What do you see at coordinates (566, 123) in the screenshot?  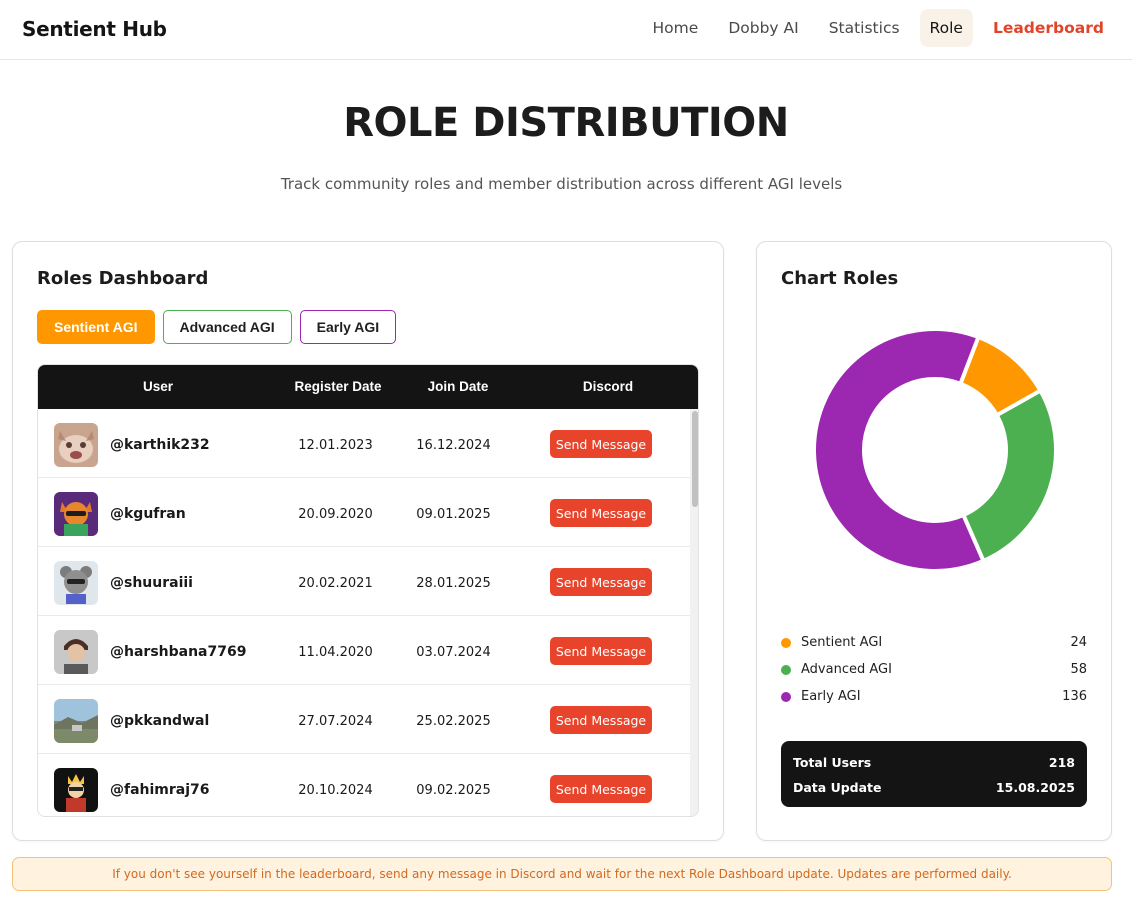 I see `page-title: ROLE DISTRIBUTION` at bounding box center [566, 123].